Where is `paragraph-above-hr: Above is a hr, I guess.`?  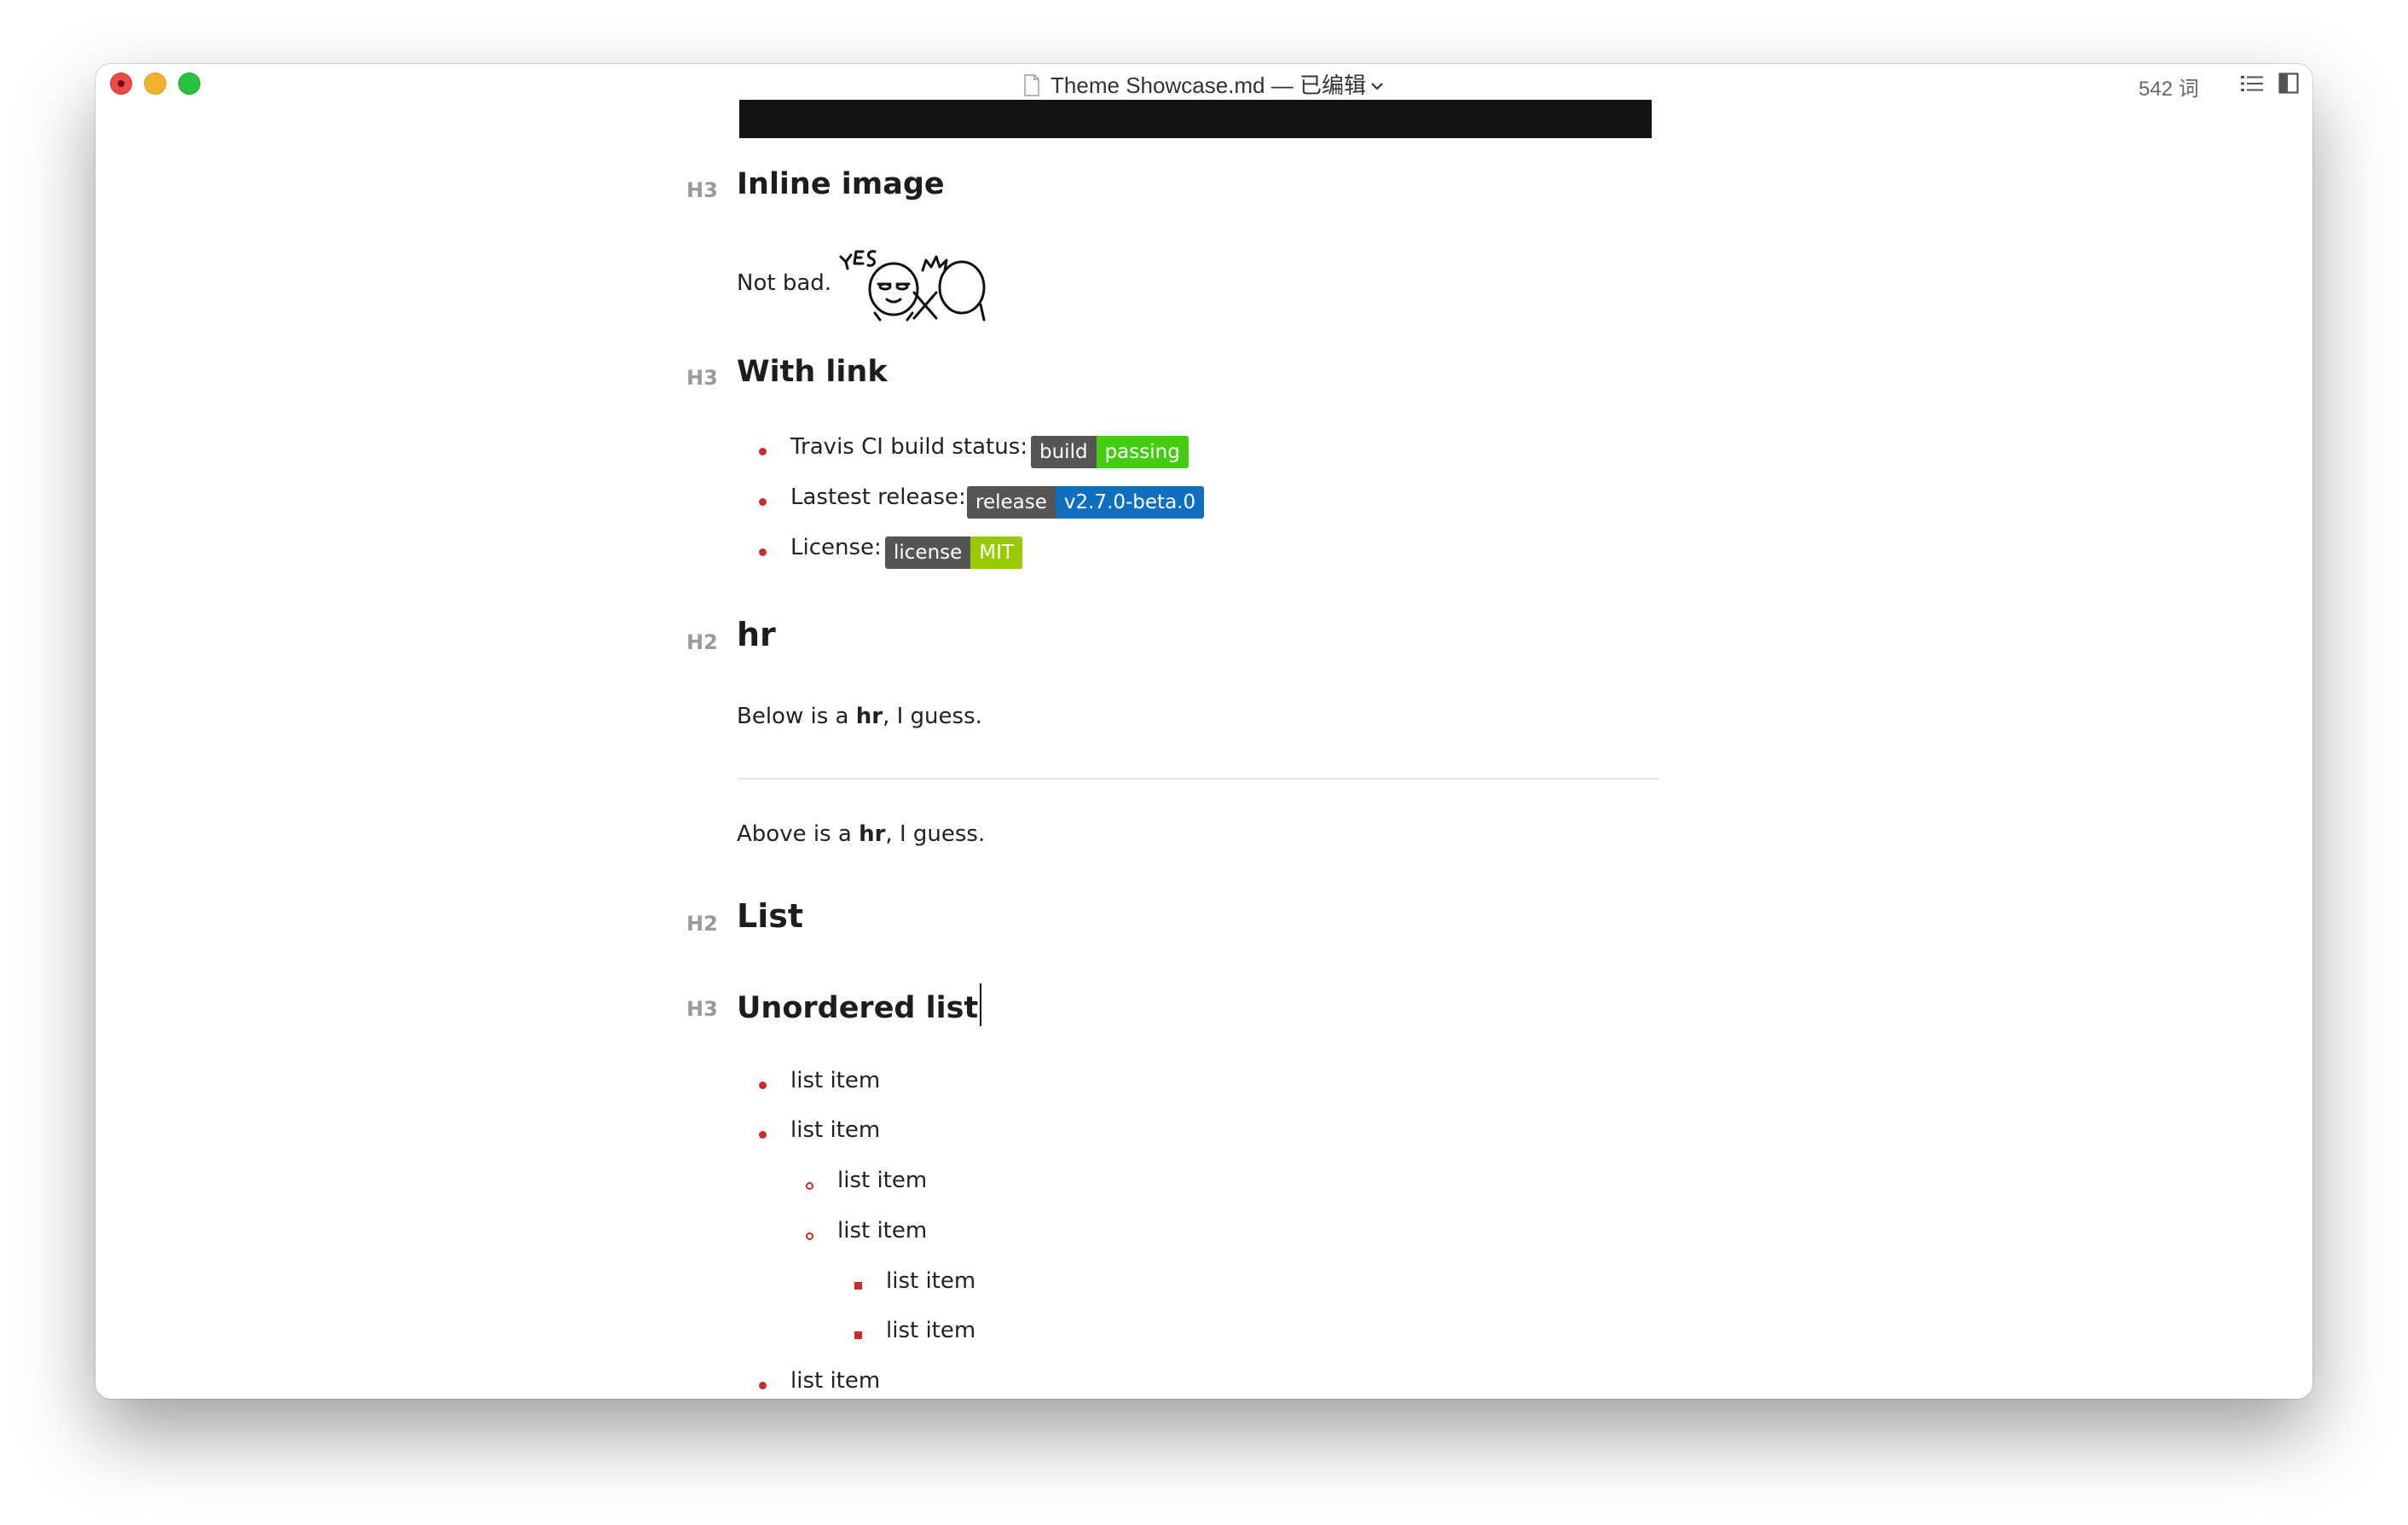 paragraph-above-hr: Above is a hr, I guess. is located at coordinates (861, 834).